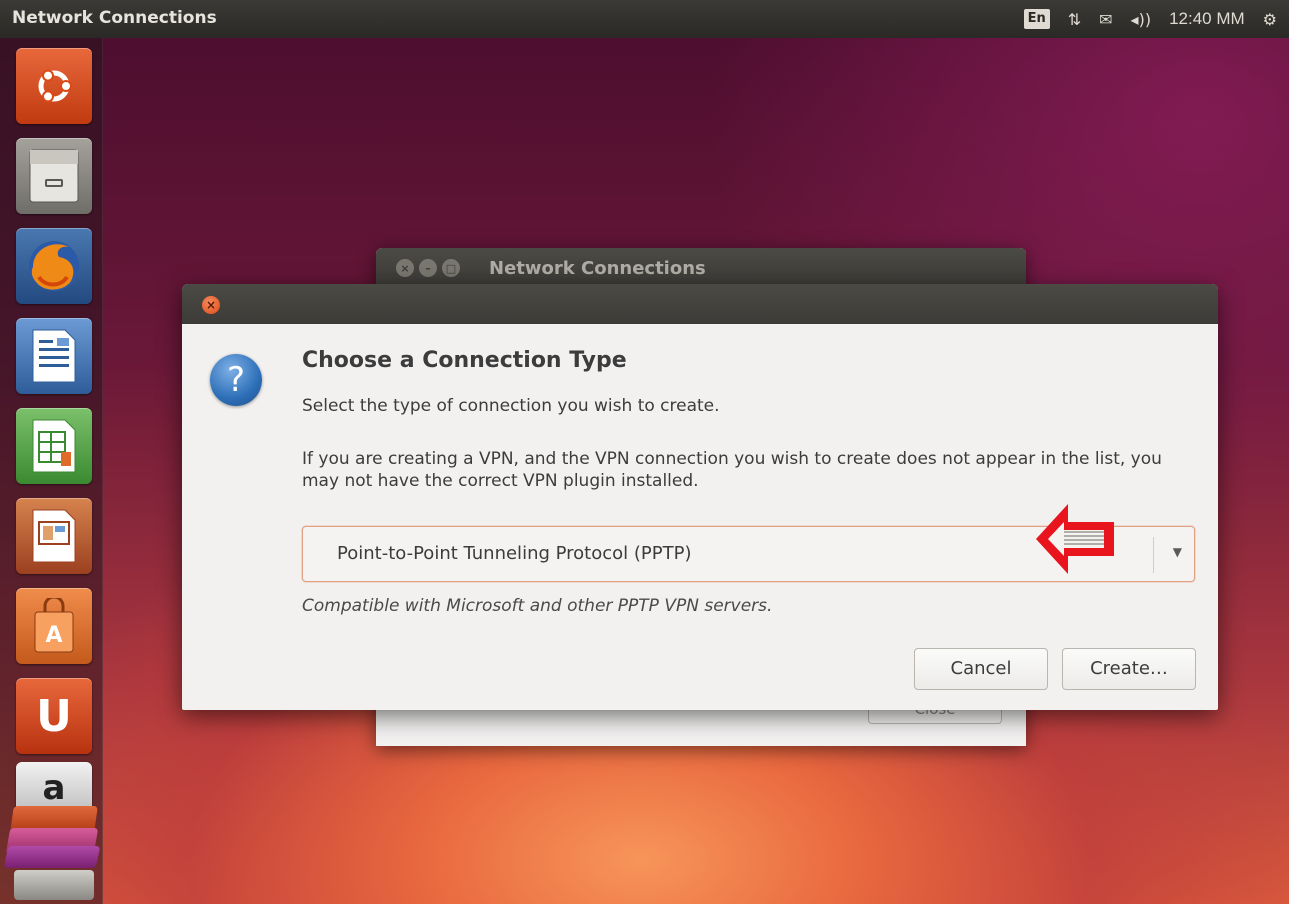 This screenshot has width=1289, height=904. I want to click on combo-separator, so click(1153, 555).